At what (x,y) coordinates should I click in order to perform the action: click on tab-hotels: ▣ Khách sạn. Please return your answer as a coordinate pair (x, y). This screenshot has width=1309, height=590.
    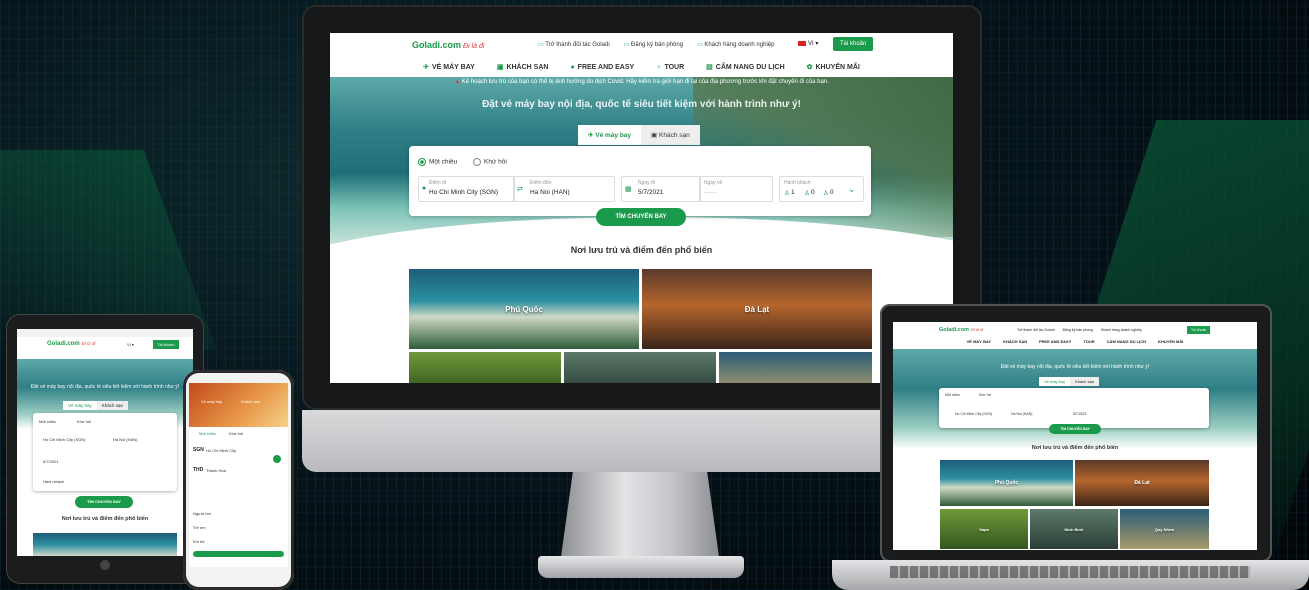
    Looking at the image, I should click on (670, 135).